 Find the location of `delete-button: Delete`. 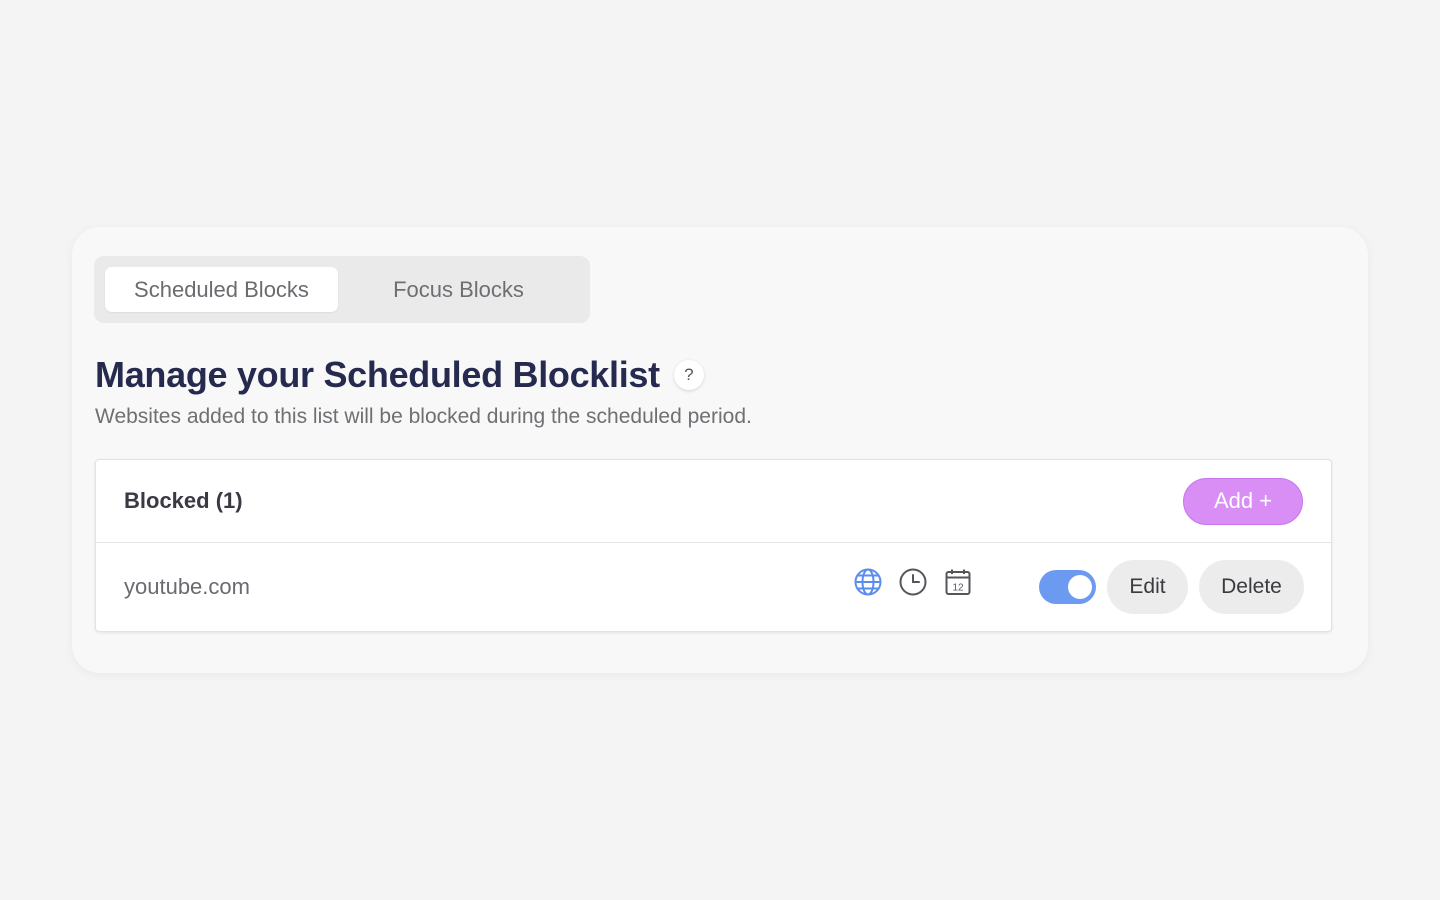

delete-button: Delete is located at coordinates (1251, 587).